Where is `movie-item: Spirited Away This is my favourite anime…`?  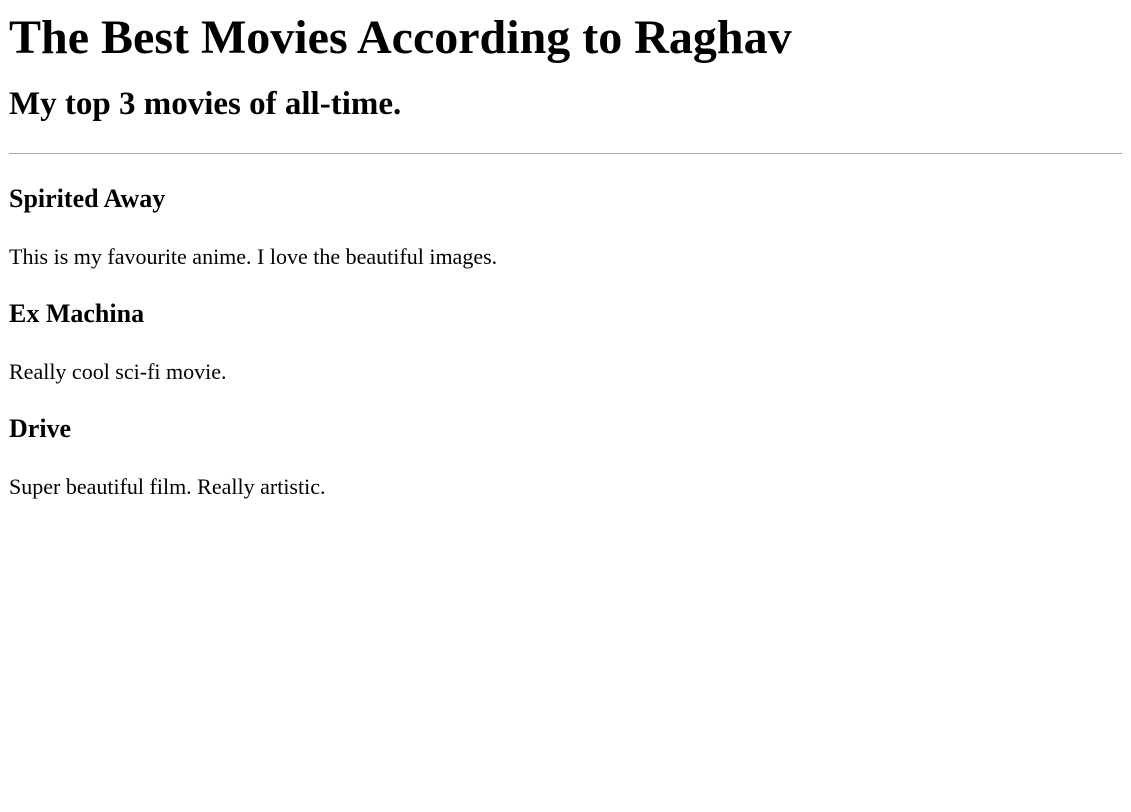 movie-item: Spirited Away This is my favourite anime… is located at coordinates (565, 212).